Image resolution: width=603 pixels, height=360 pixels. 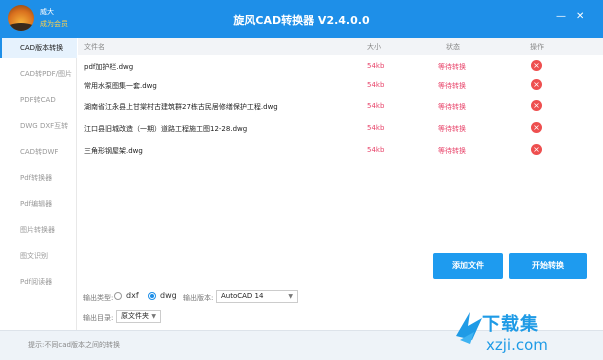 I want to click on output-version-select: AutoCAD 14 ▼, so click(x=257, y=296).